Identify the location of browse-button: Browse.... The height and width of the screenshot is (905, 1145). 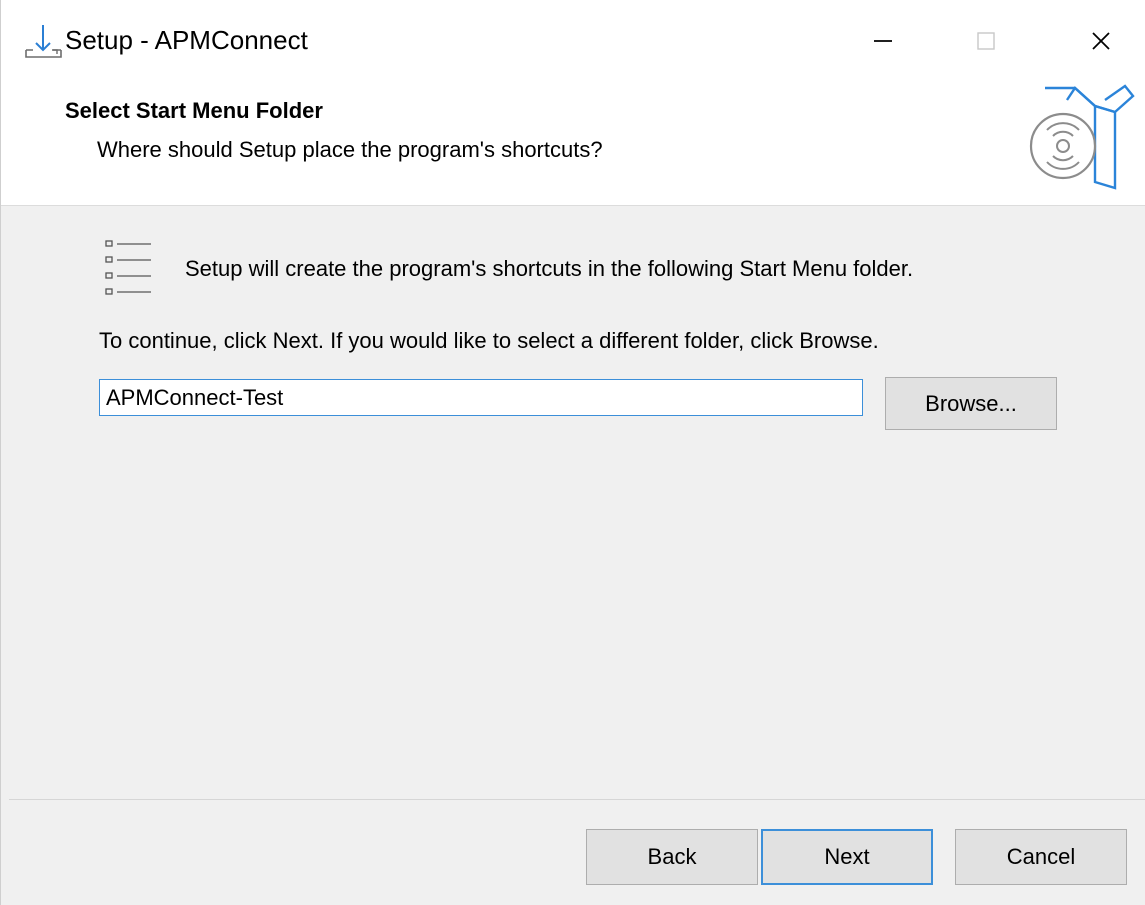
(971, 403).